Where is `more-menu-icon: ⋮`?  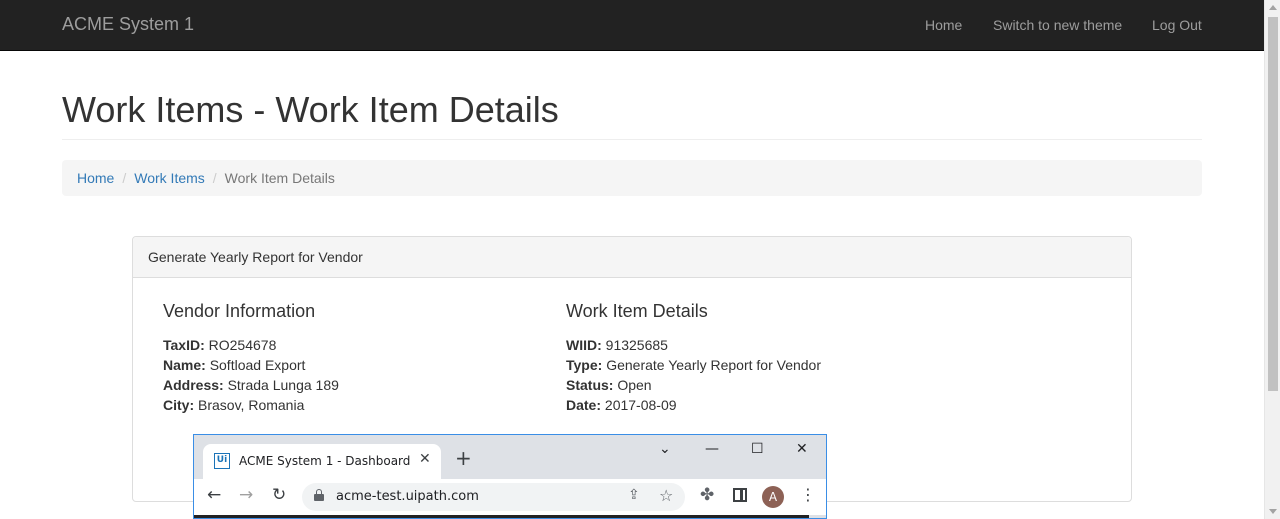
more-menu-icon: ⋮ is located at coordinates (808, 495).